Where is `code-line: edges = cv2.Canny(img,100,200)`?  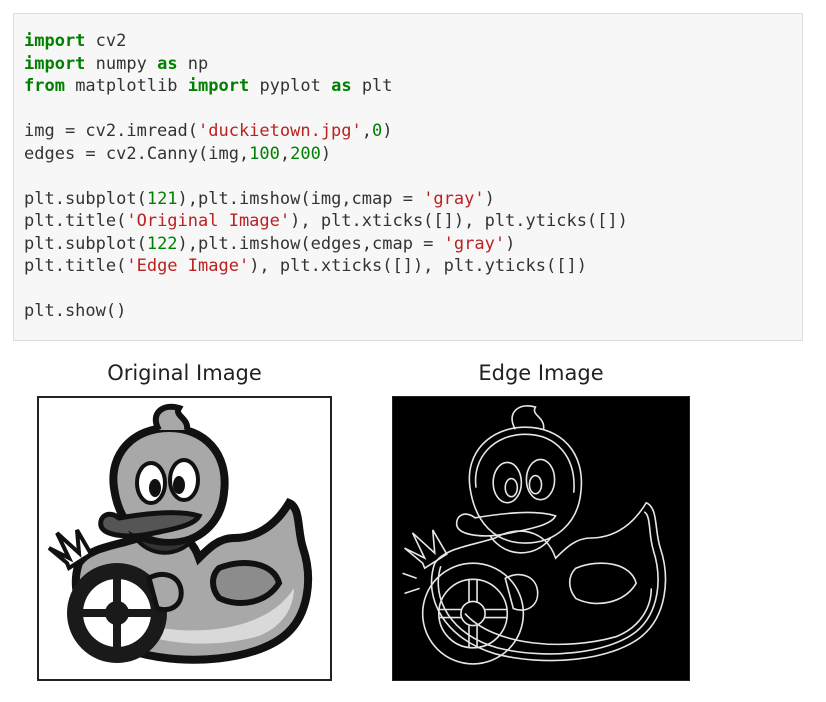
code-line: edges = cv2.Canny(img,100,200) is located at coordinates (326, 154).